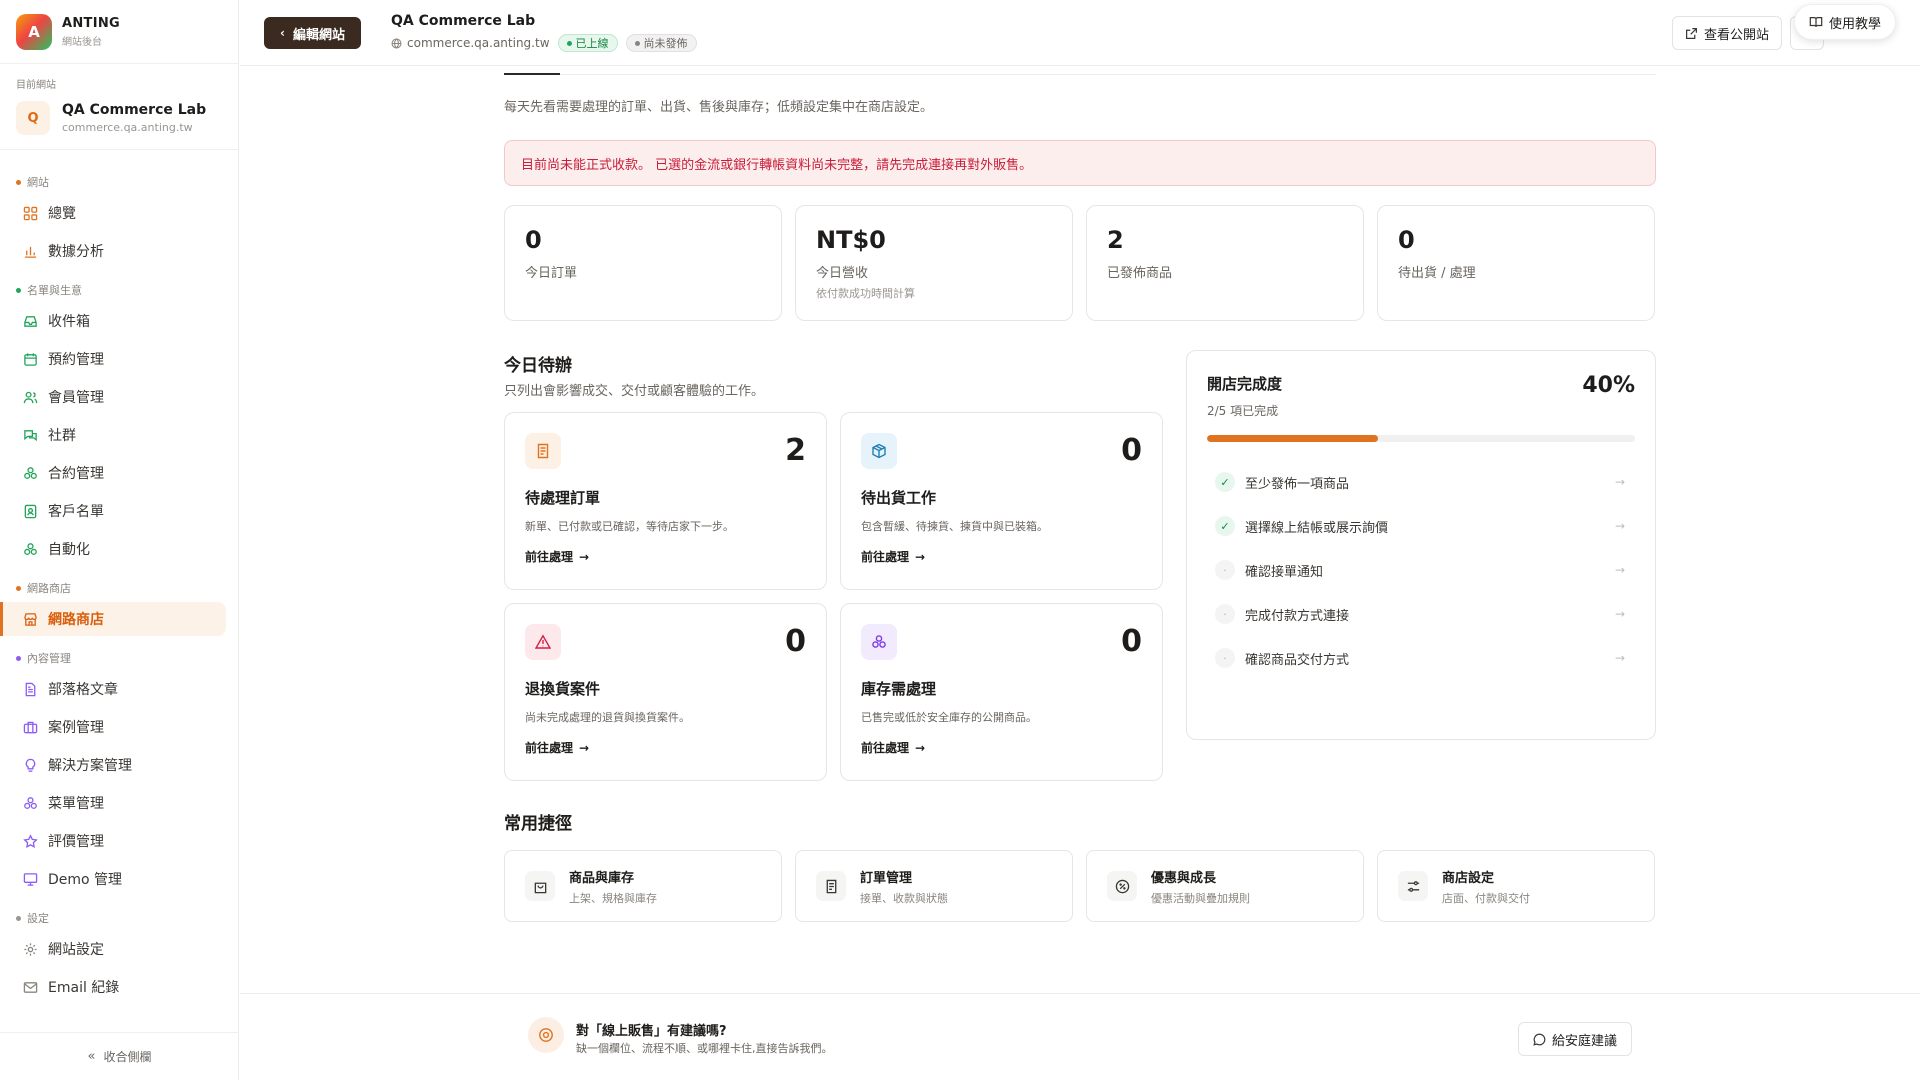  What do you see at coordinates (113, 397) in the screenshot?
I see `sidebar-item-members: 會員管理` at bounding box center [113, 397].